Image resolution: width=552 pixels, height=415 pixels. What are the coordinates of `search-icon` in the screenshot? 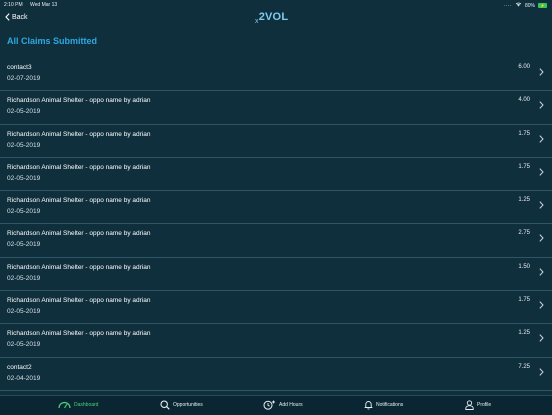 It's located at (165, 405).